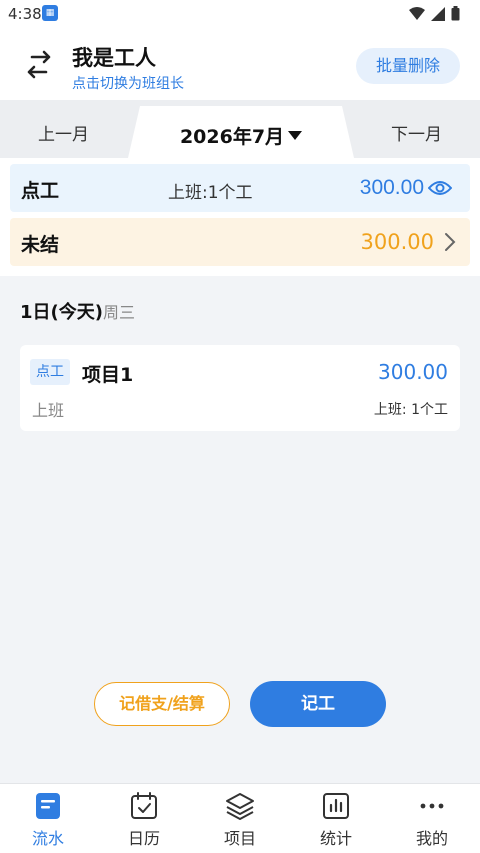 This screenshot has height=853, width=480. Describe the element at coordinates (240, 217) in the screenshot. I see `month-summary: 点工 上班:1个工 300.00 未结 300.00` at that location.